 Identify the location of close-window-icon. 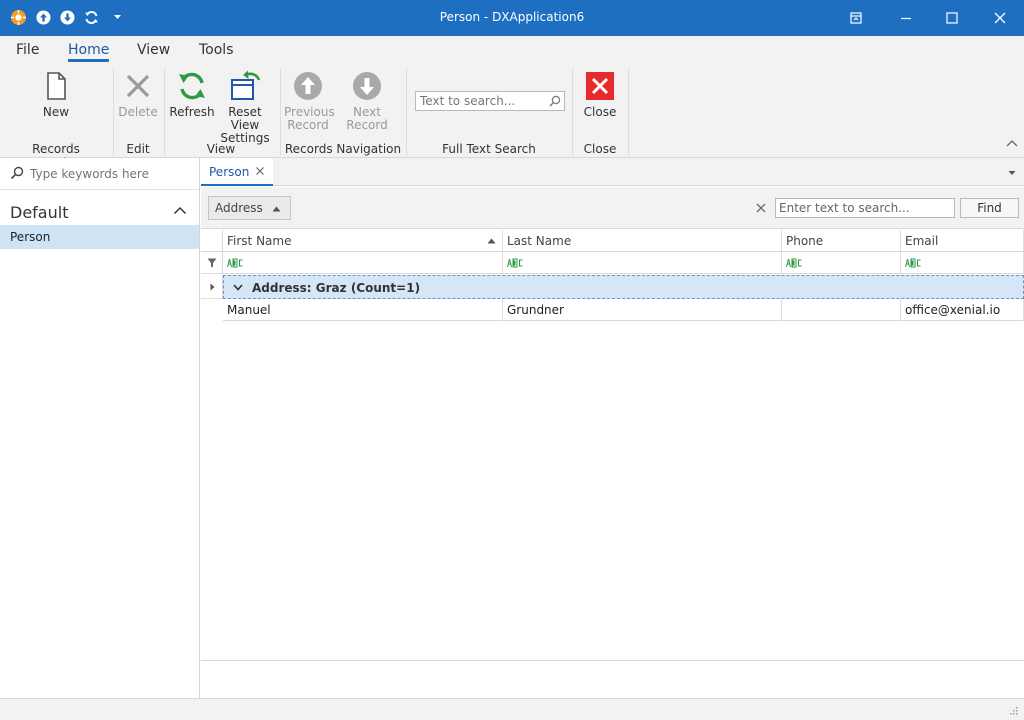
(1000, 18).